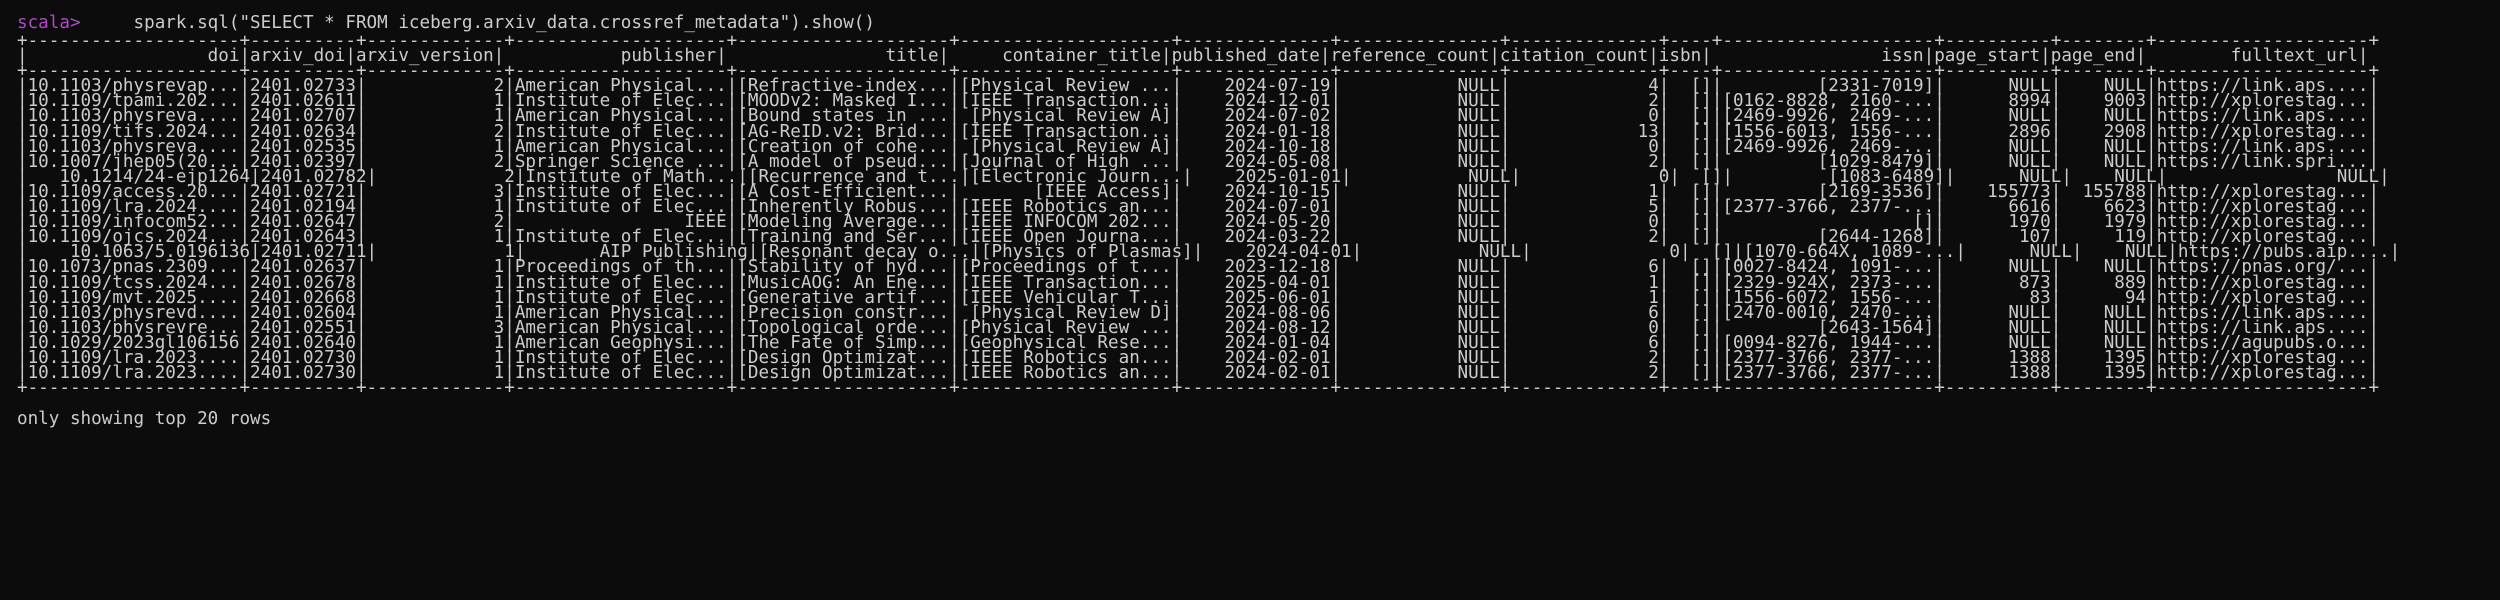 The width and height of the screenshot is (2500, 600). Describe the element at coordinates (144, 419) in the screenshot. I see `row-count-footer: only showing top 20 rows` at that location.